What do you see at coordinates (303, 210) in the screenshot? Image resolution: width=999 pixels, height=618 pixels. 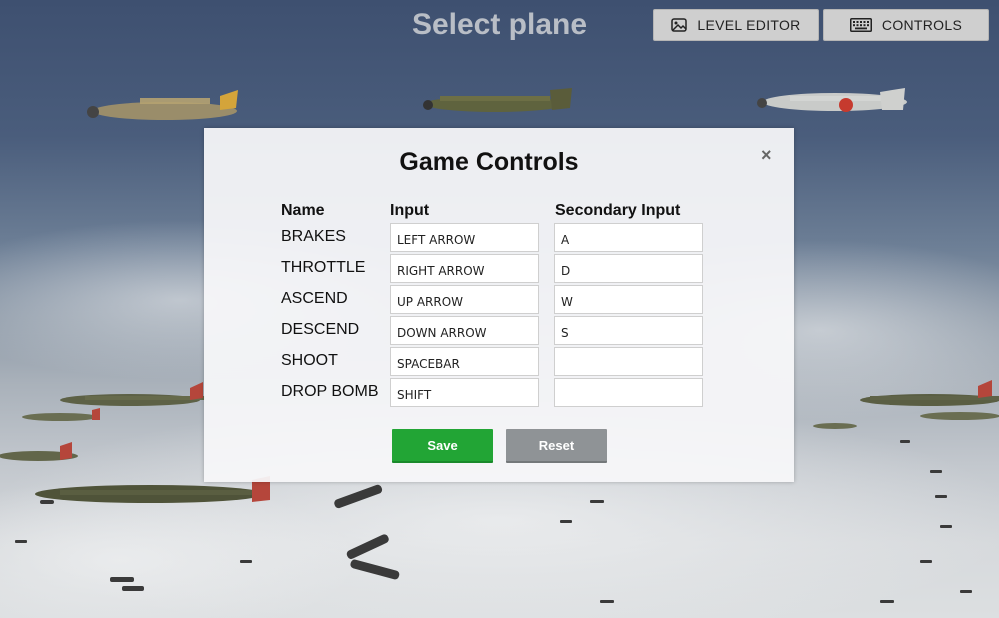 I see `header-name: Name` at bounding box center [303, 210].